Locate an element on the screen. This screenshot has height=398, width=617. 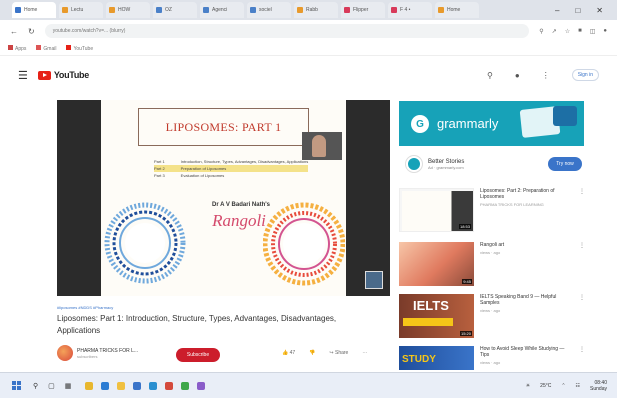
subscribe-button: Subscribe is located at coordinates (198, 355).